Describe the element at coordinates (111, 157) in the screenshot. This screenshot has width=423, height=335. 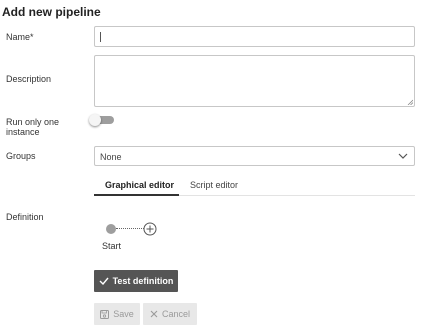
I see `groups-selected-value: None` at that location.